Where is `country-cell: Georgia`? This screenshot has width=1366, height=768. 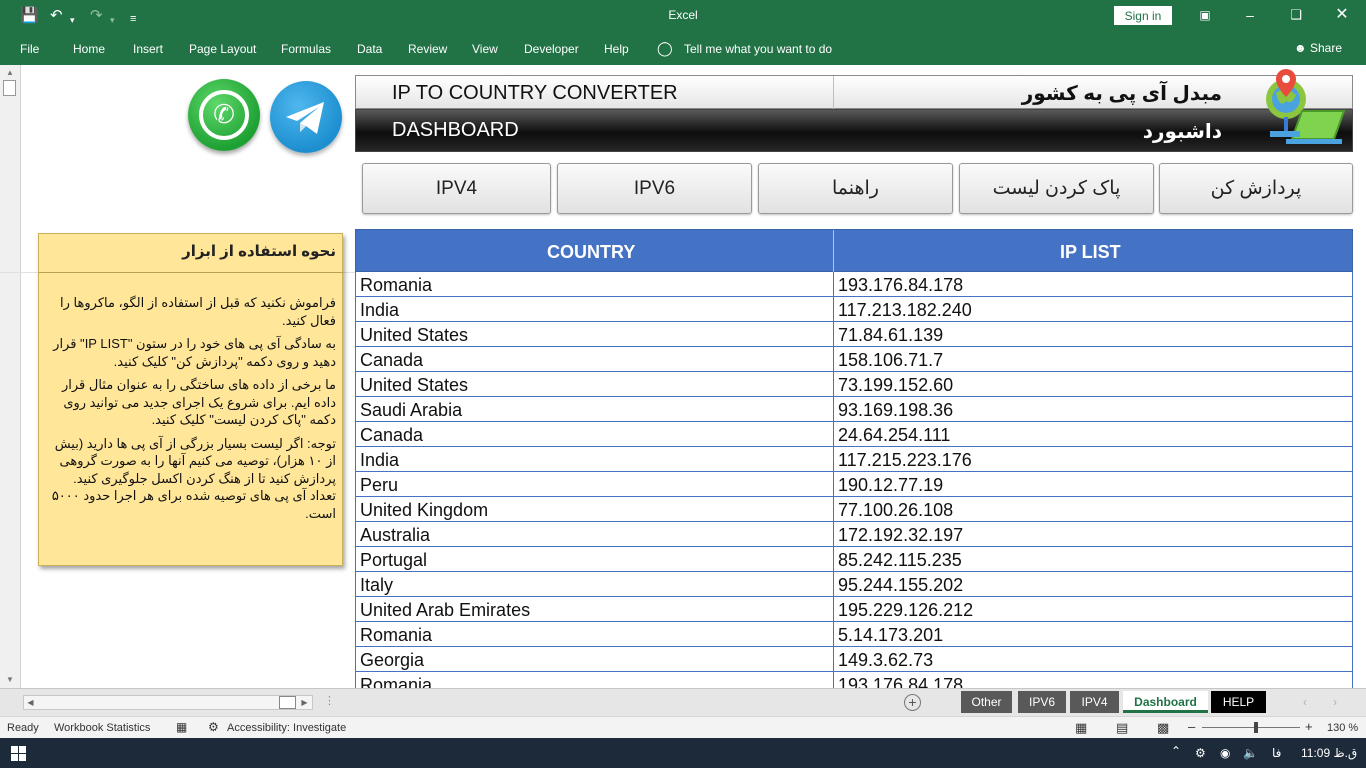 country-cell: Georgia is located at coordinates (392, 660).